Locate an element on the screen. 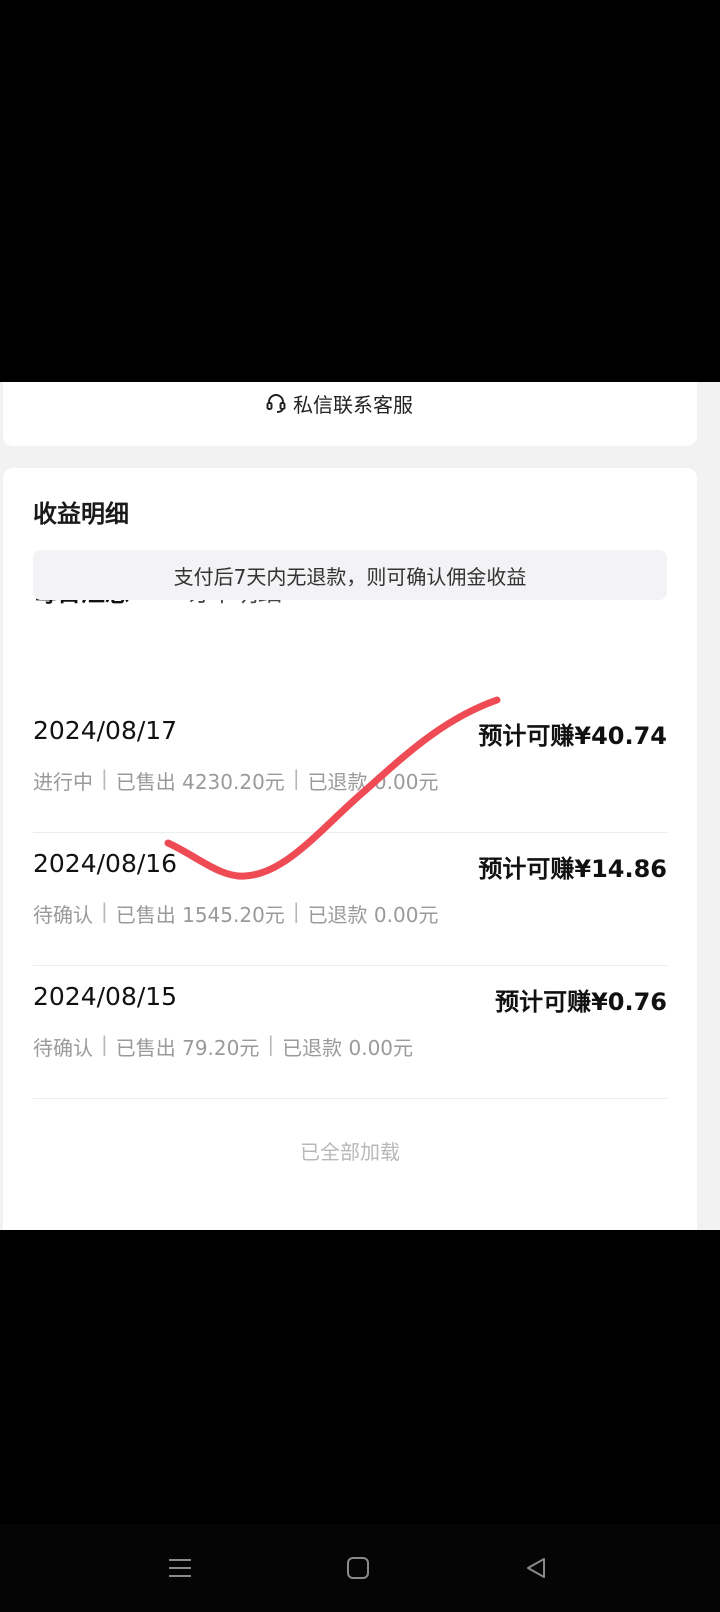 The width and height of the screenshot is (720, 1612). contact-service-button: 私信联系客服 is located at coordinates (339, 403).